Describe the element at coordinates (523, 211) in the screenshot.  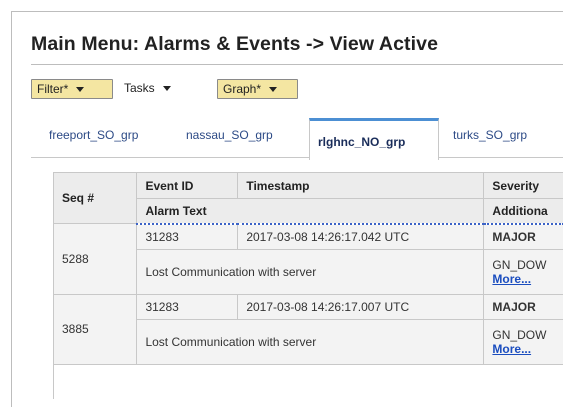
I see `column-header-additional: Additiona` at that location.